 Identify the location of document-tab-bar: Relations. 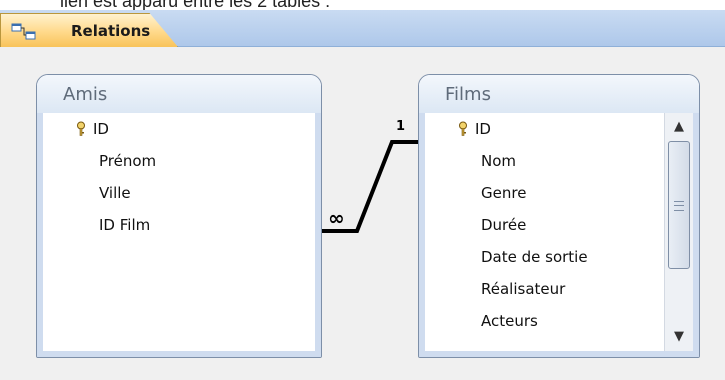
(362, 28).